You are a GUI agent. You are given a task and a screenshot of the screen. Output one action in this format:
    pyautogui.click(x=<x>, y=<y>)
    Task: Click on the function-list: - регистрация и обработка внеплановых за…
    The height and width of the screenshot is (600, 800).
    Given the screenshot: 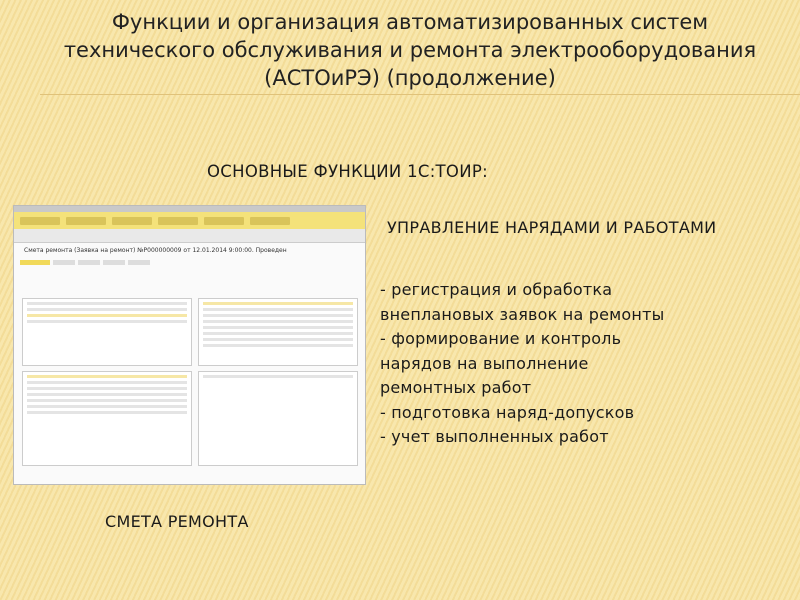 What is the action you would take?
    pyautogui.click(x=522, y=364)
    